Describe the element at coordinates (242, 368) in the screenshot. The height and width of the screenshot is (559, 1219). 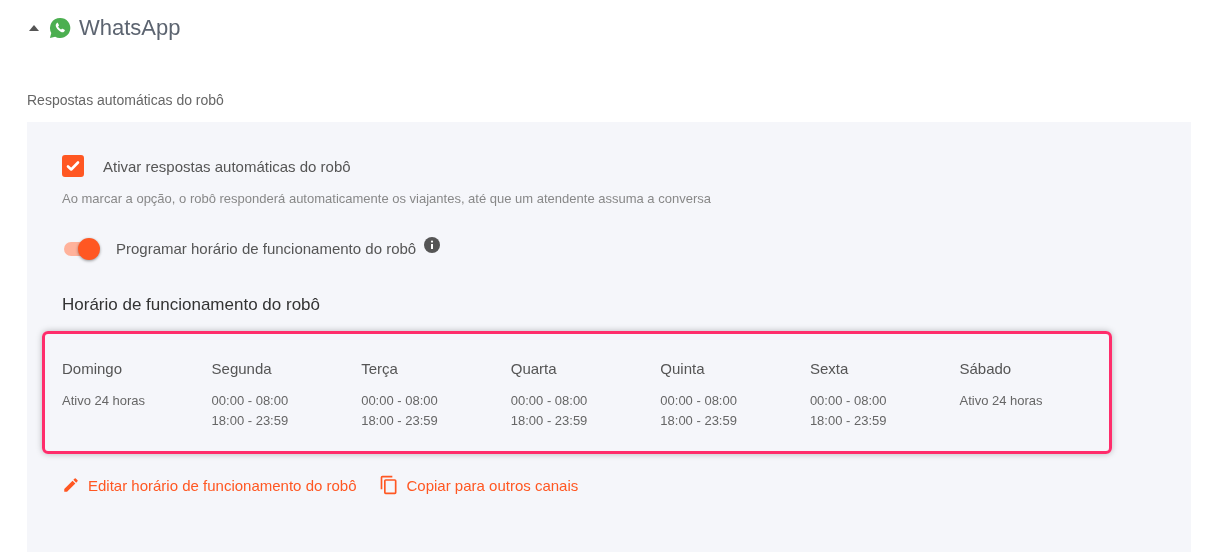
I see `day-name: Segunda` at that location.